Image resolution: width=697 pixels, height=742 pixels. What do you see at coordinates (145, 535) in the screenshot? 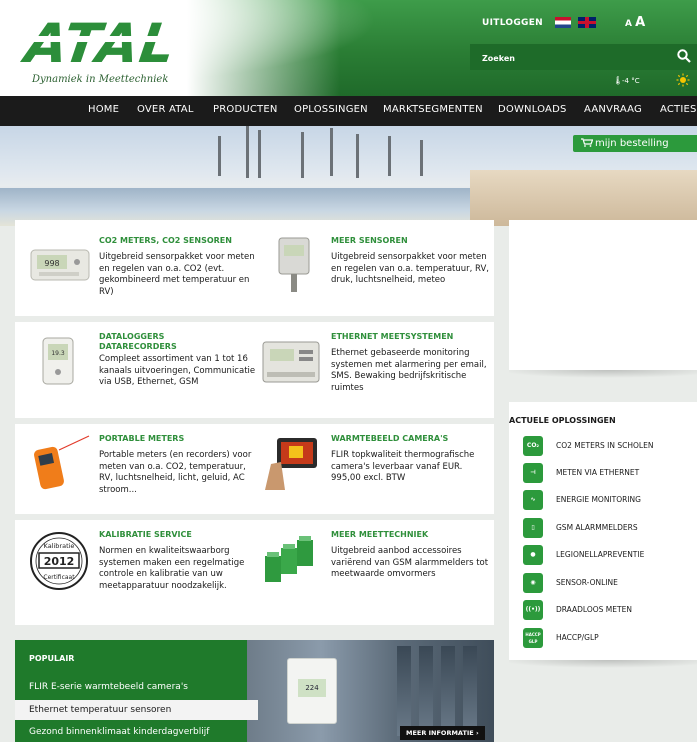
I see `product-title: KALIBRATIE SERVICE` at bounding box center [145, 535].